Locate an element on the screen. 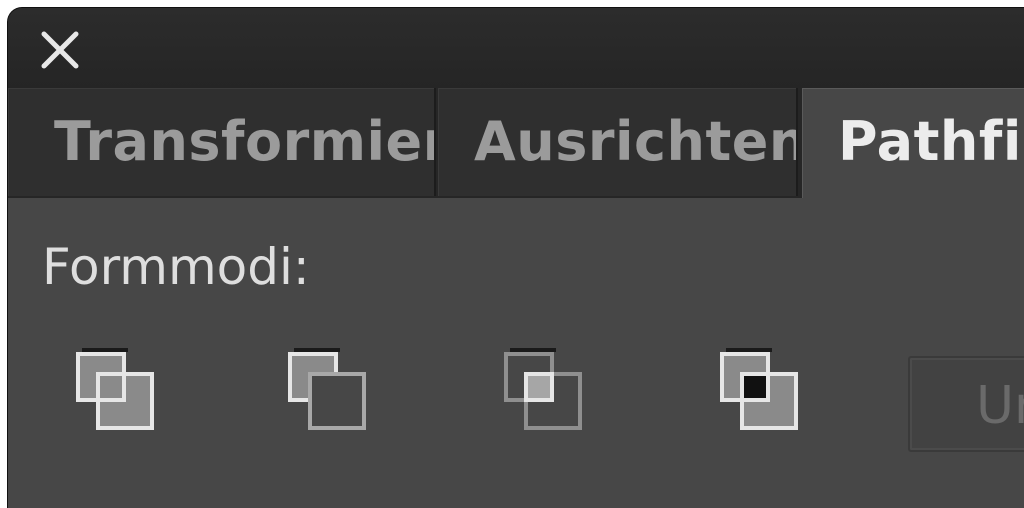 This screenshot has height=508, width=1024. exclude-icon is located at coordinates (759, 389).